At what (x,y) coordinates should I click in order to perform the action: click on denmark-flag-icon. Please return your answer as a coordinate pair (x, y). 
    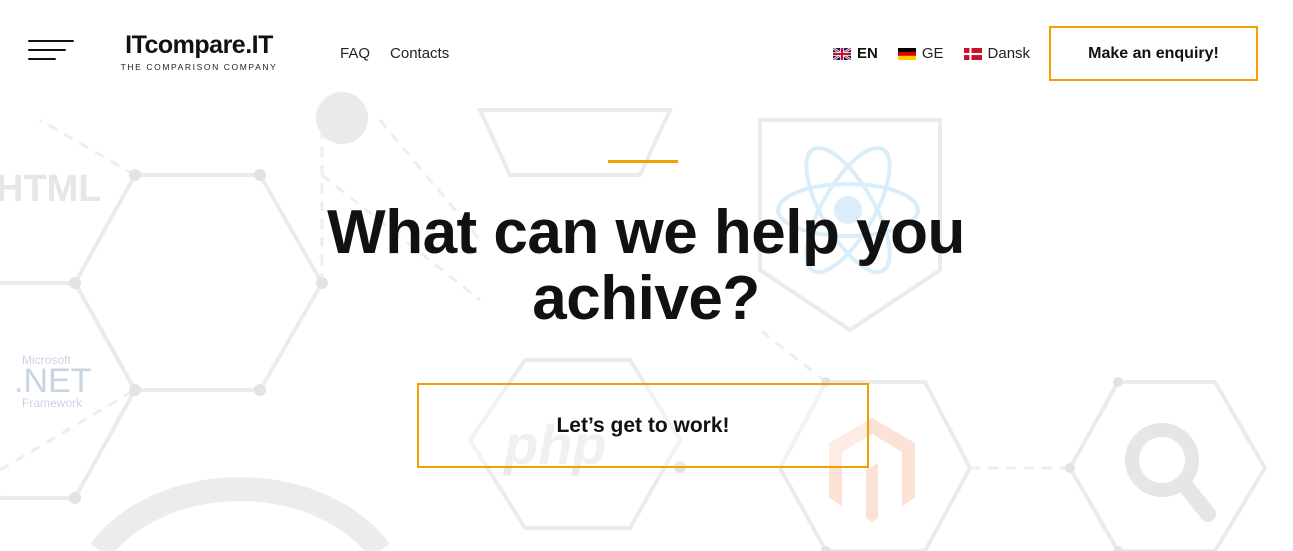
    Looking at the image, I should click on (972, 54).